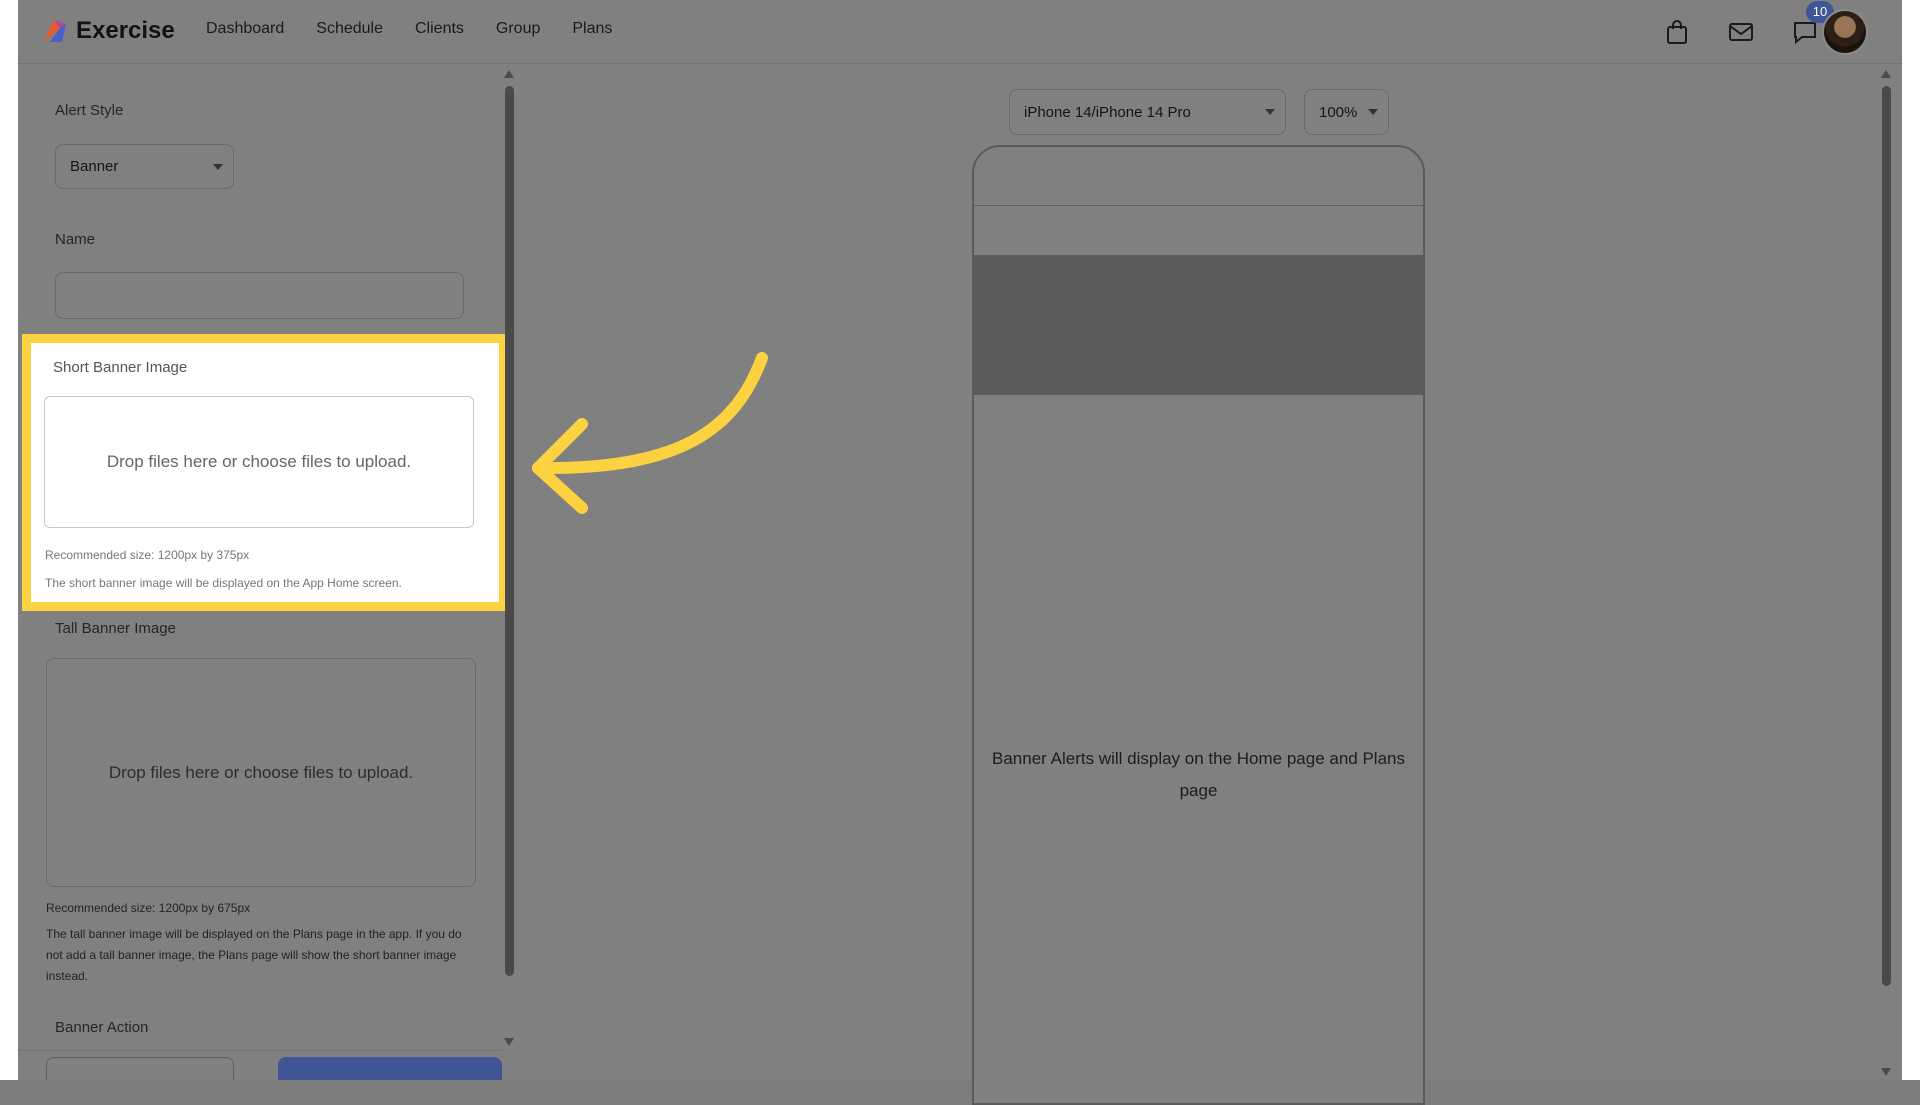 This screenshot has width=1920, height=1105. Describe the element at coordinates (650, 433) in the screenshot. I see `annotation-arrow-icon` at that location.